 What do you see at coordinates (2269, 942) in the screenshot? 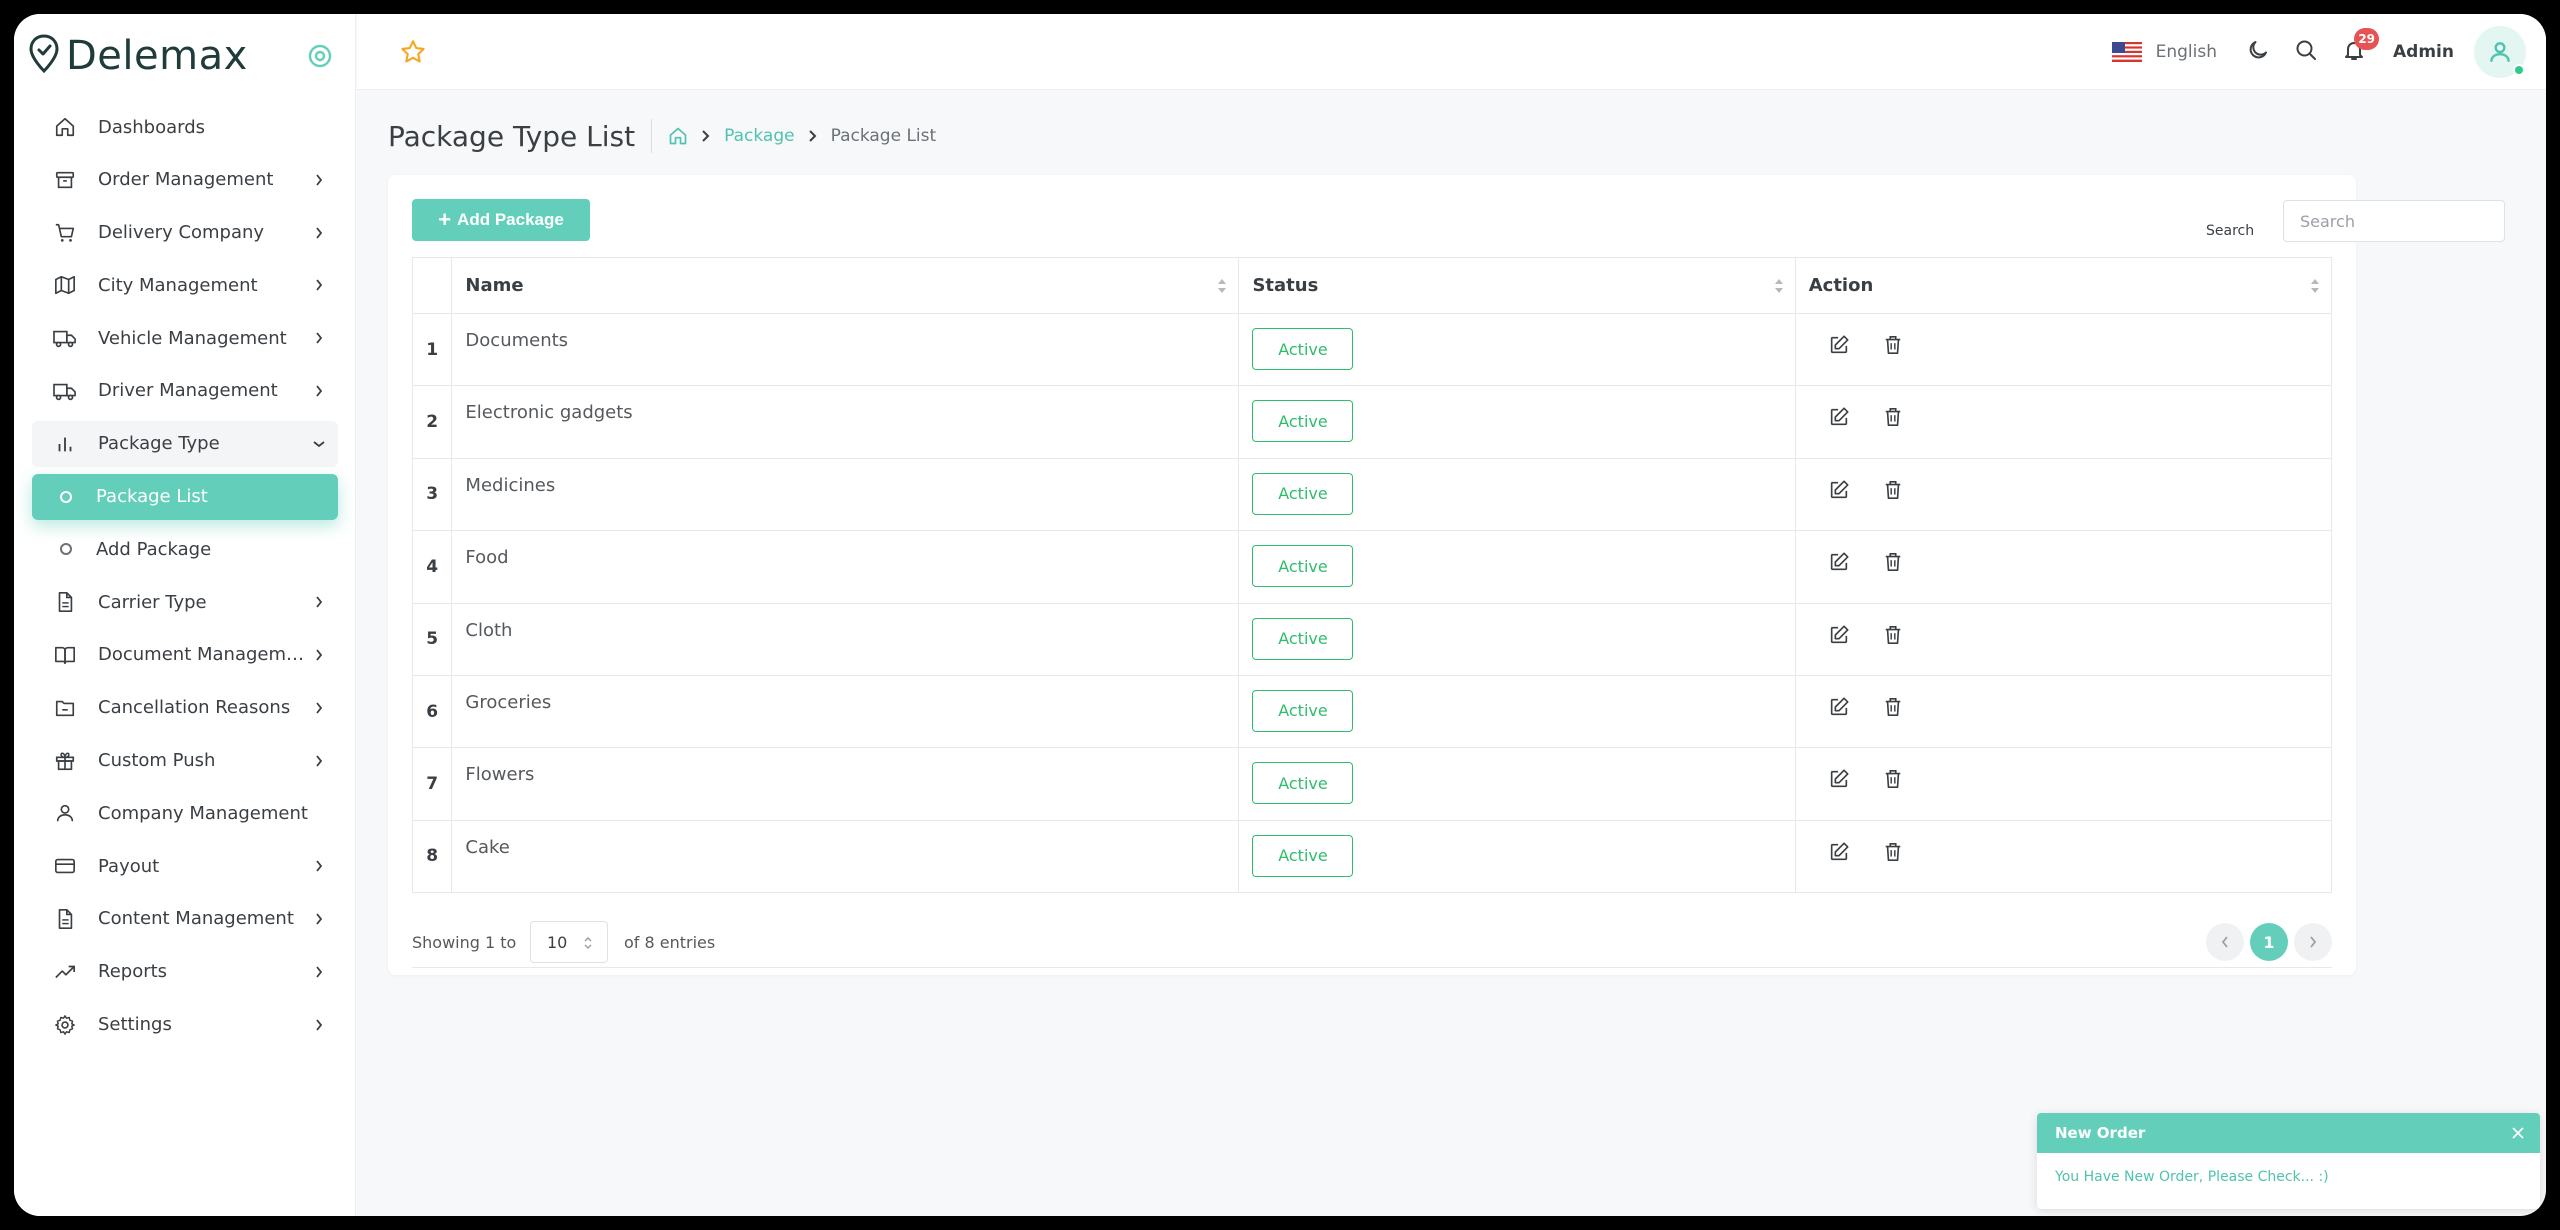
I see `page-button-current: 1` at bounding box center [2269, 942].